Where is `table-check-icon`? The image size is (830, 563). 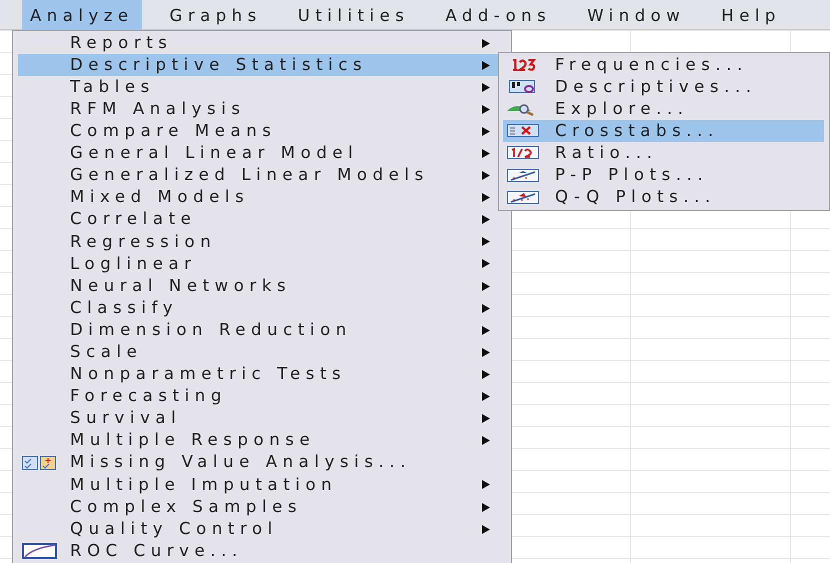 table-check-icon is located at coordinates (40, 463).